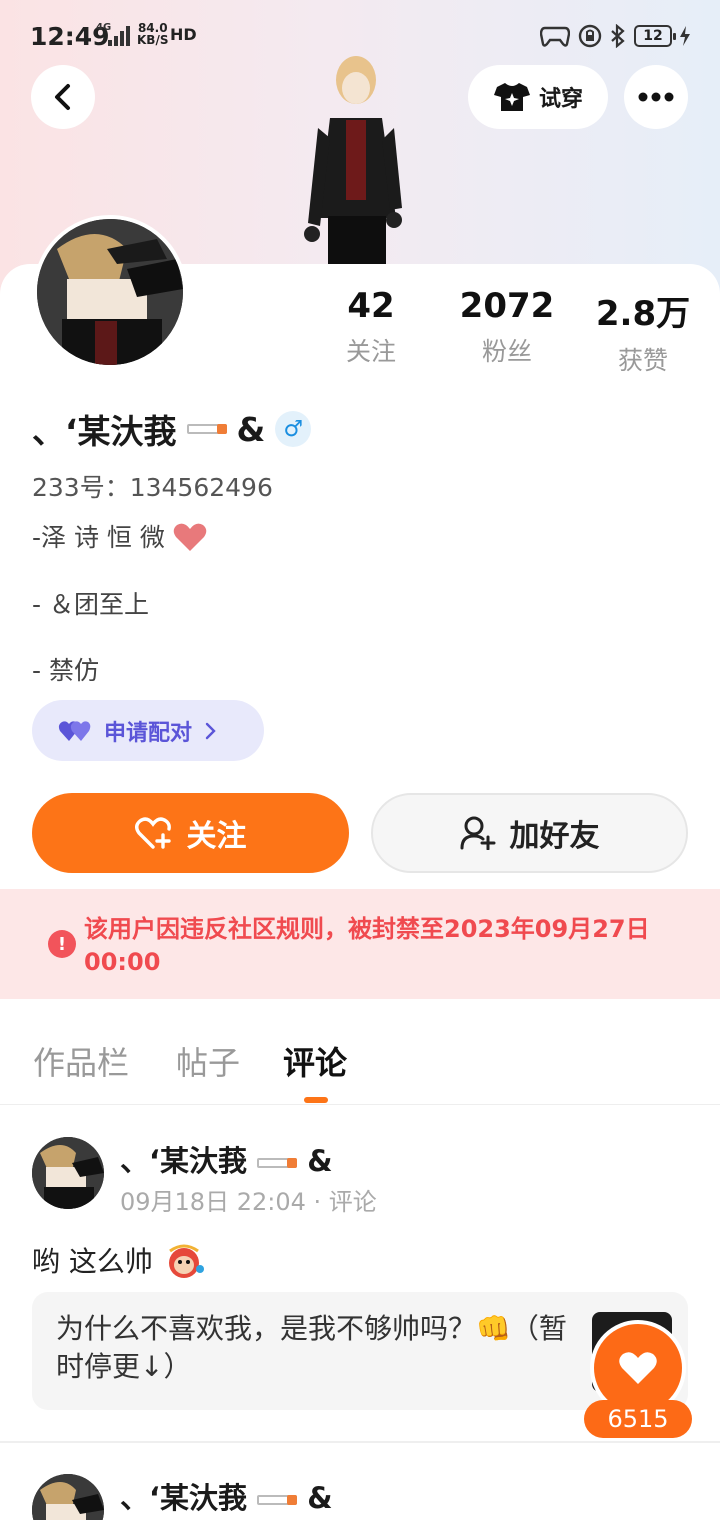  Describe the element at coordinates (360, 1067) in the screenshot. I see `content-tabs: 作品栏 帖子 评论` at that location.